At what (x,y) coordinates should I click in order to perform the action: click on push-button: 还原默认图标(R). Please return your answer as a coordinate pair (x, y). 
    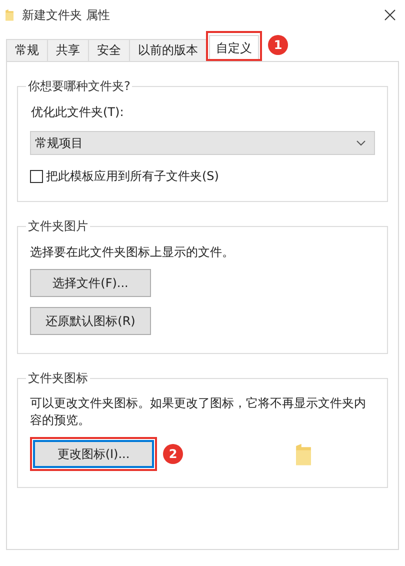
    Looking at the image, I should click on (90, 321).